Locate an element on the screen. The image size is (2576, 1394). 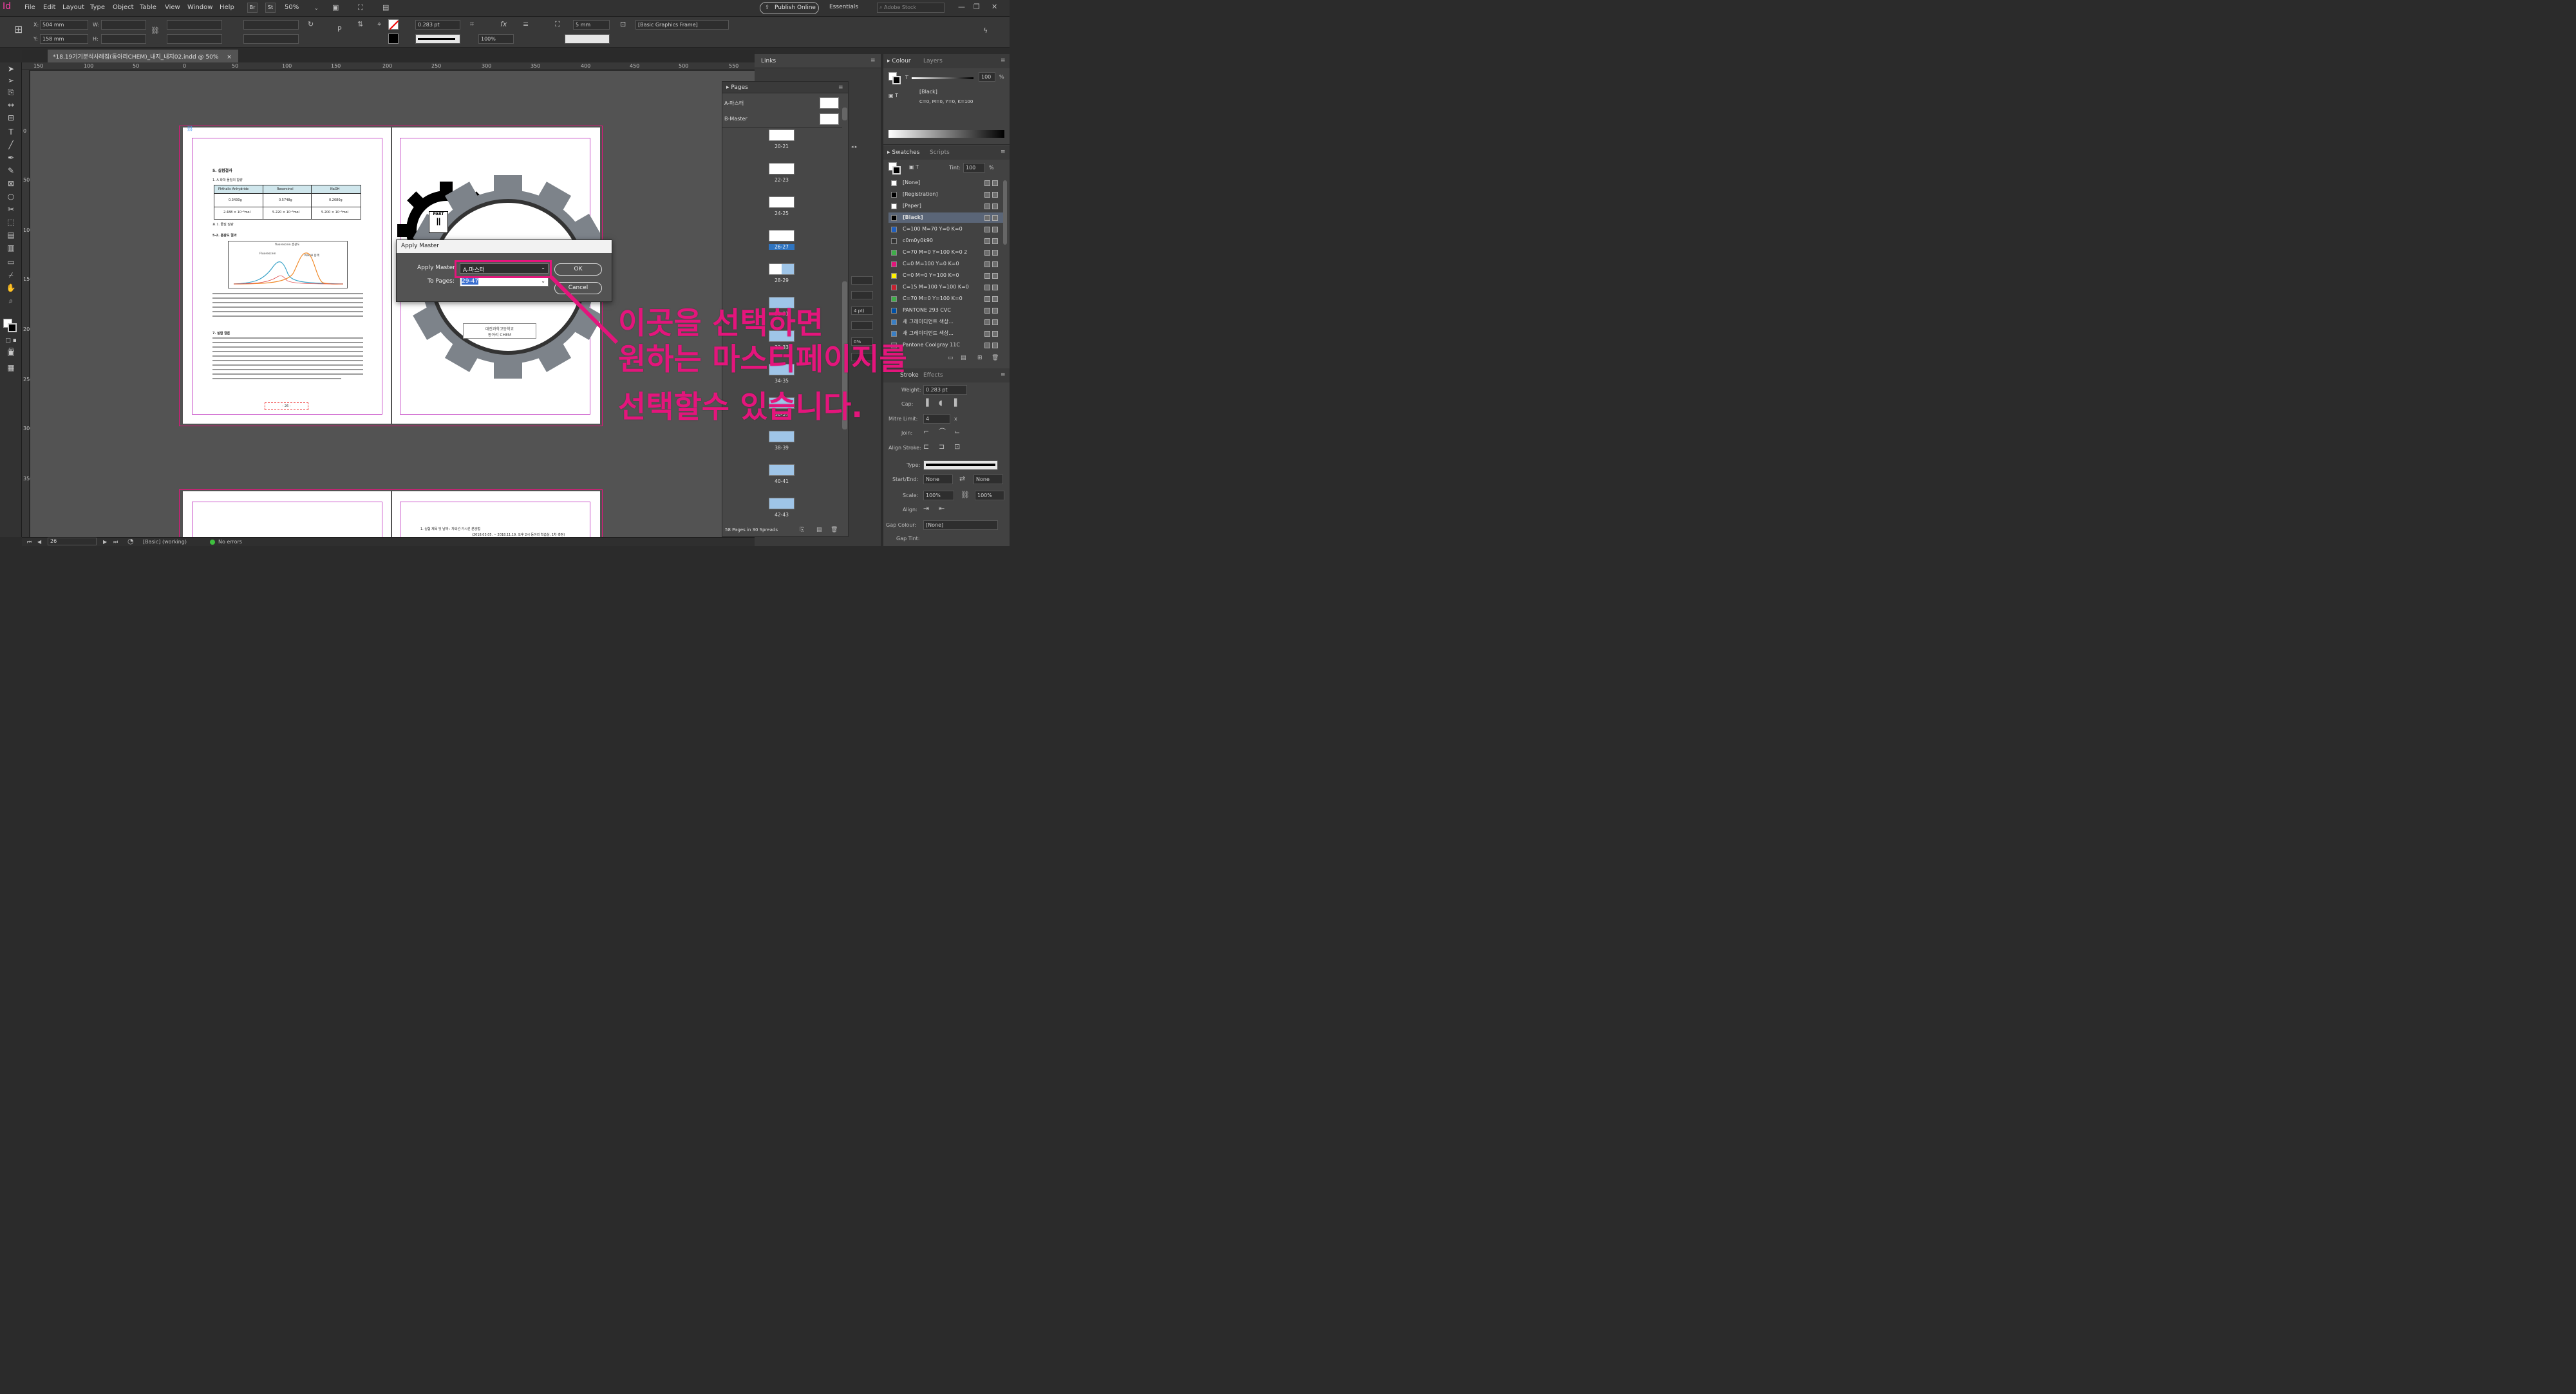
bridge-button: Br is located at coordinates (252, 8).